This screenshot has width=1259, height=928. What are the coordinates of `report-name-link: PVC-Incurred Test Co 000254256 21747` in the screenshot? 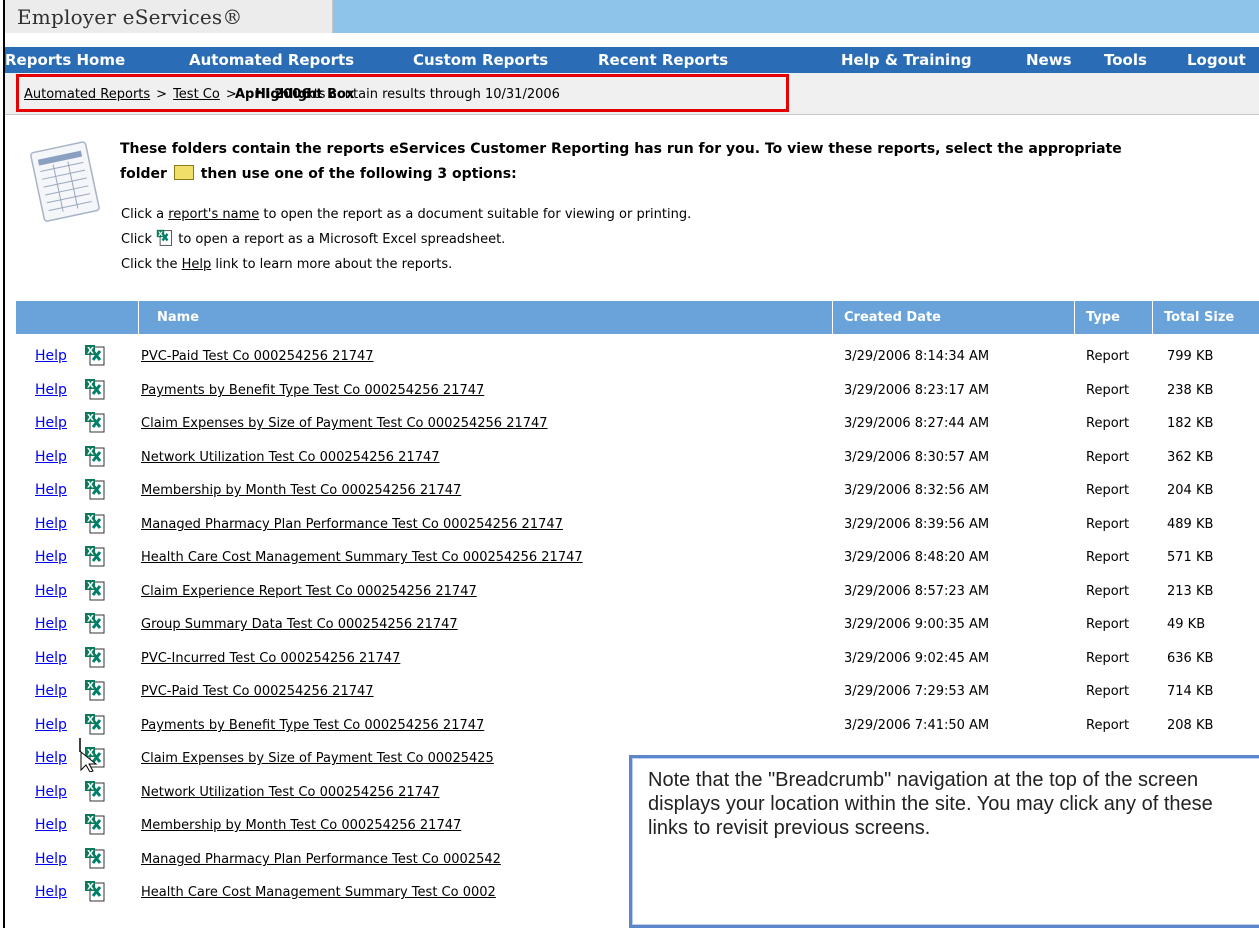 It's located at (270, 658).